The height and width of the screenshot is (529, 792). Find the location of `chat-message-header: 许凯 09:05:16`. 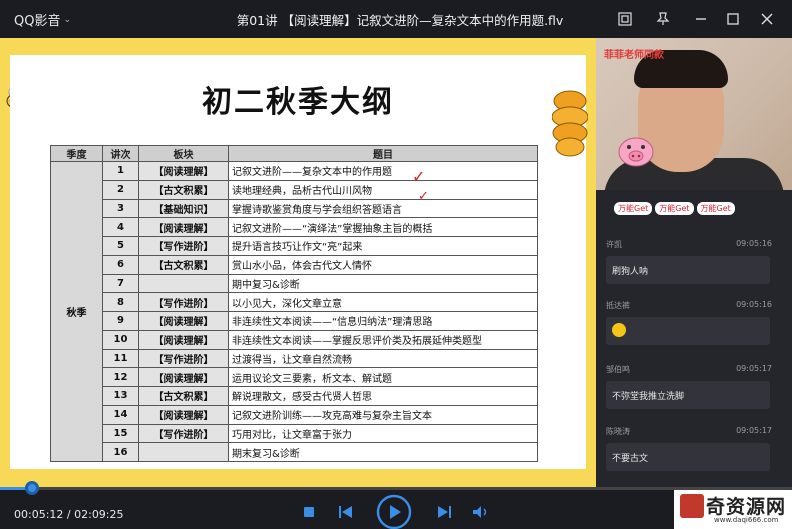

chat-message-header: 许凯 09:05:16 is located at coordinates (689, 244).